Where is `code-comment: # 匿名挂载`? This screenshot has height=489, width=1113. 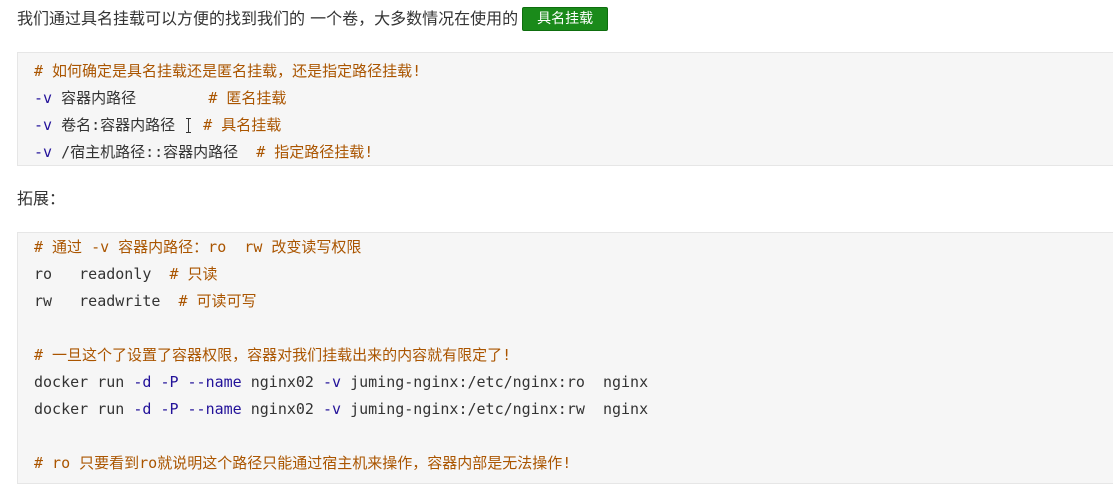
code-comment: # 匿名挂载 is located at coordinates (247, 98).